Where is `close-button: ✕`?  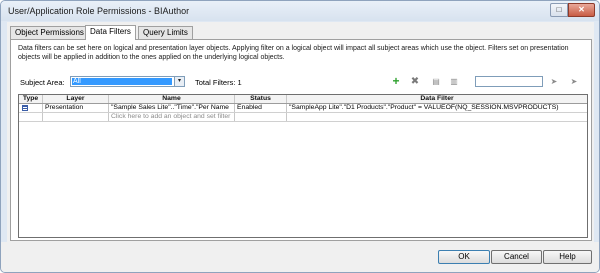
close-button: ✕ is located at coordinates (581, 10).